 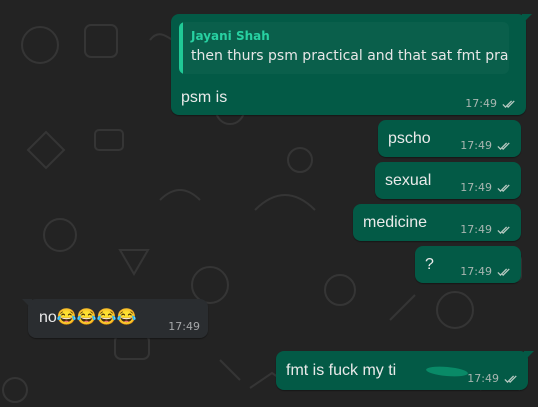 I want to click on scribble-overlay, so click(x=447, y=371).